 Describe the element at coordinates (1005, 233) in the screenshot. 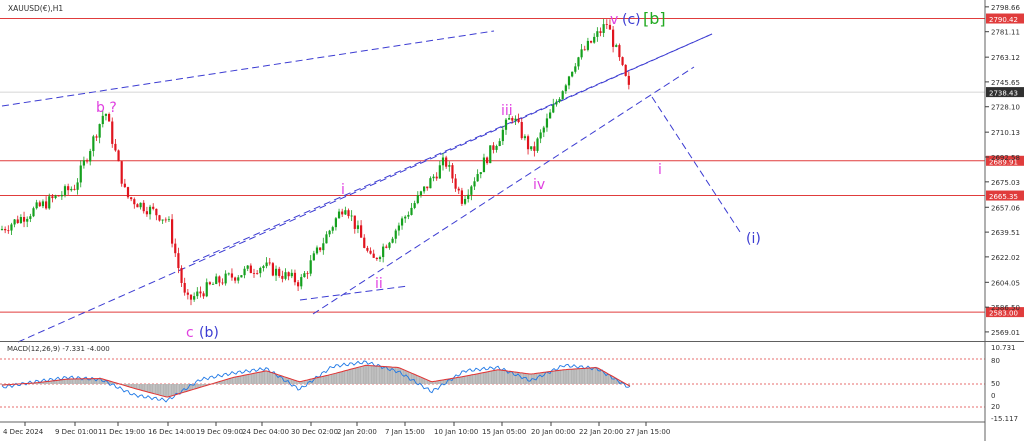

I see `y-tick-label: 2639.51` at that location.